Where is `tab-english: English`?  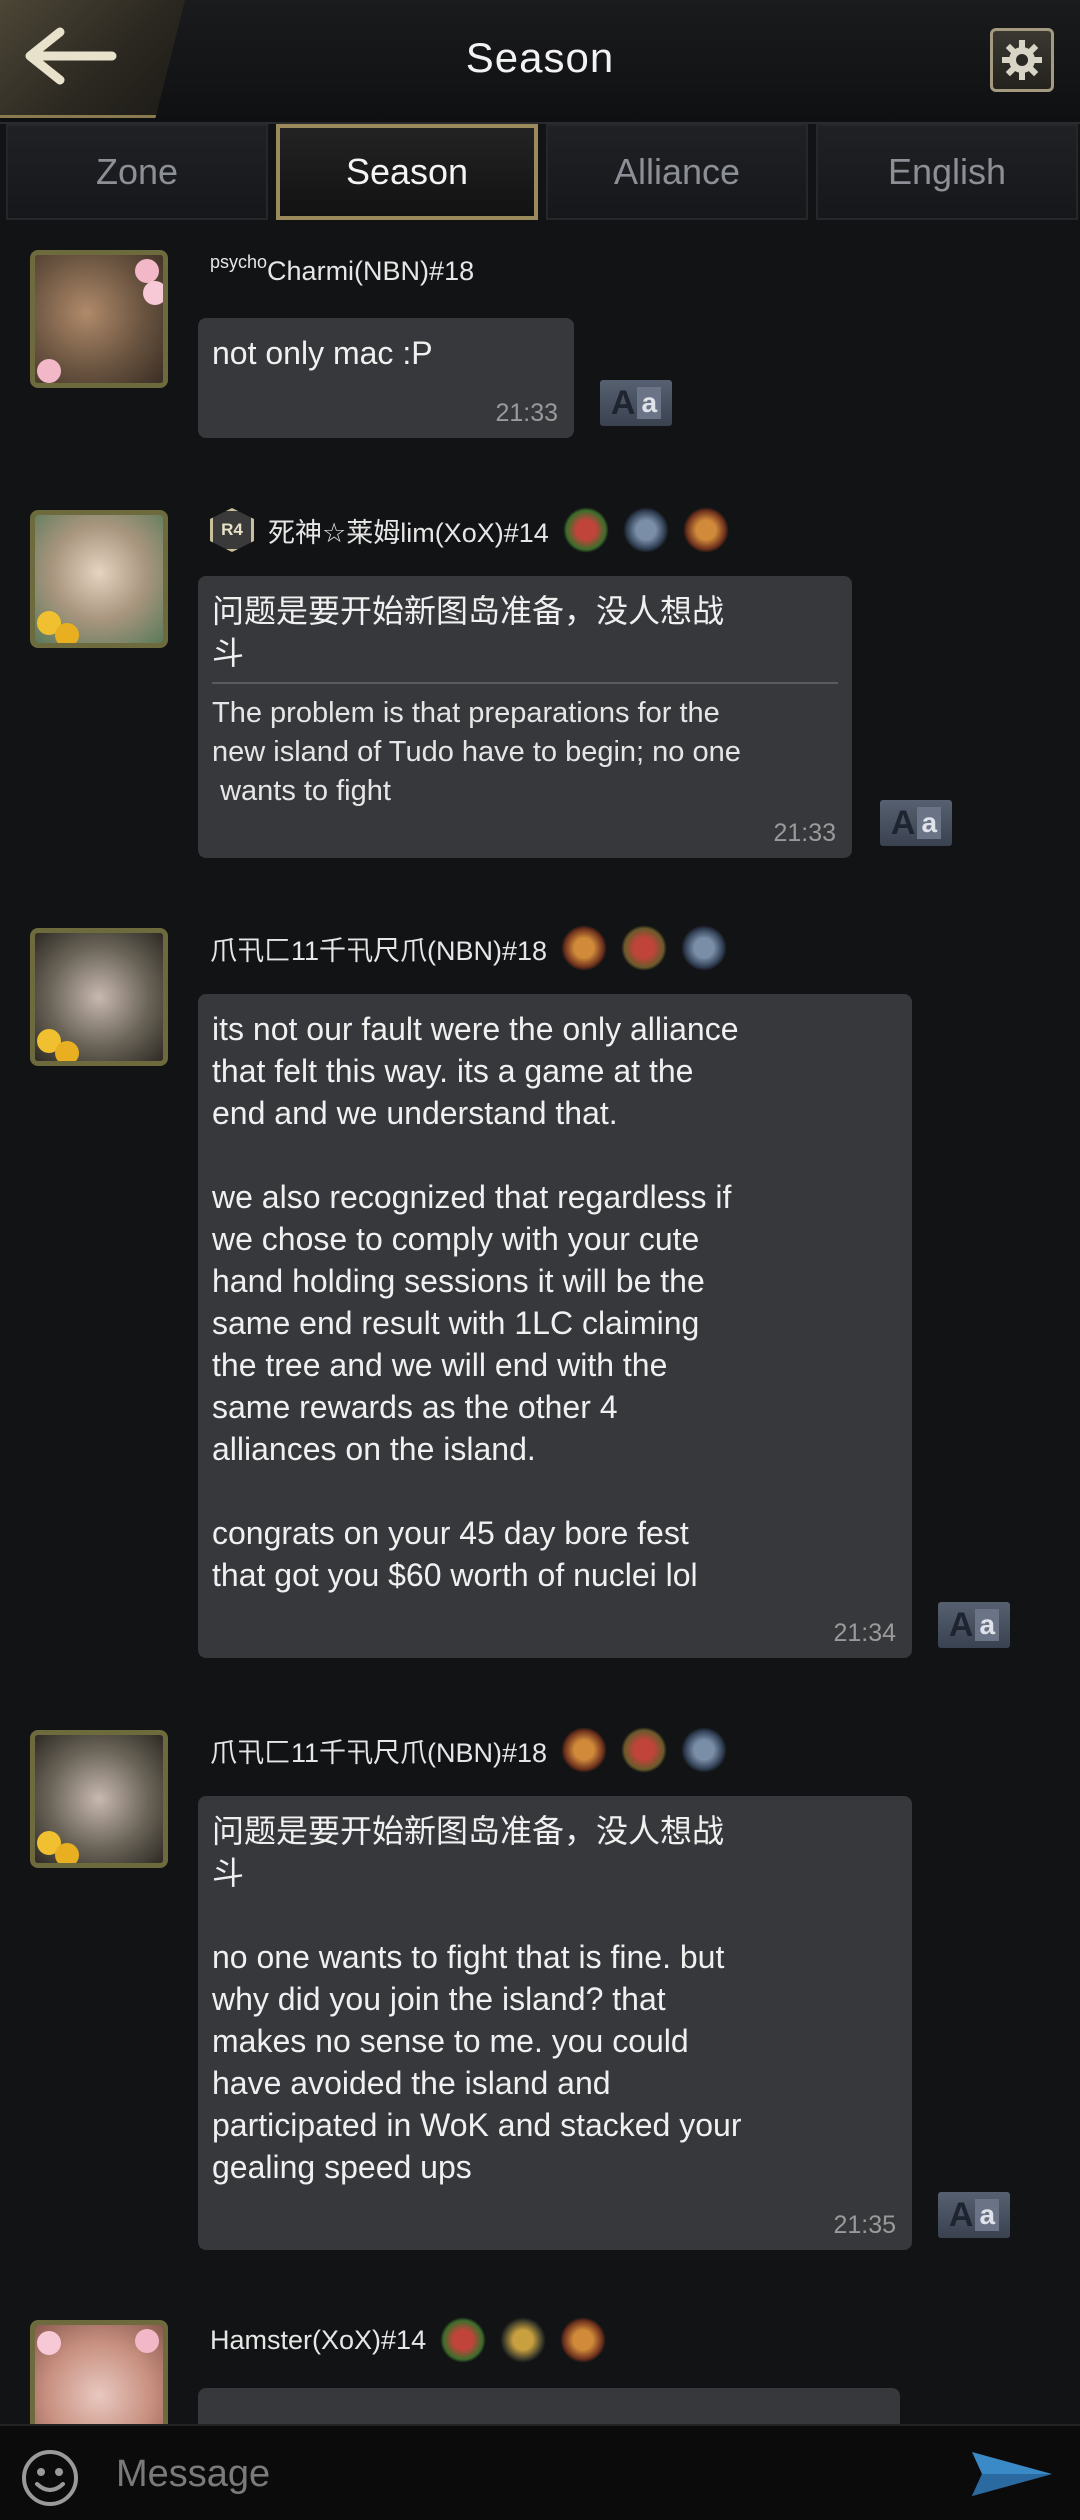
tab-english: English is located at coordinates (947, 172).